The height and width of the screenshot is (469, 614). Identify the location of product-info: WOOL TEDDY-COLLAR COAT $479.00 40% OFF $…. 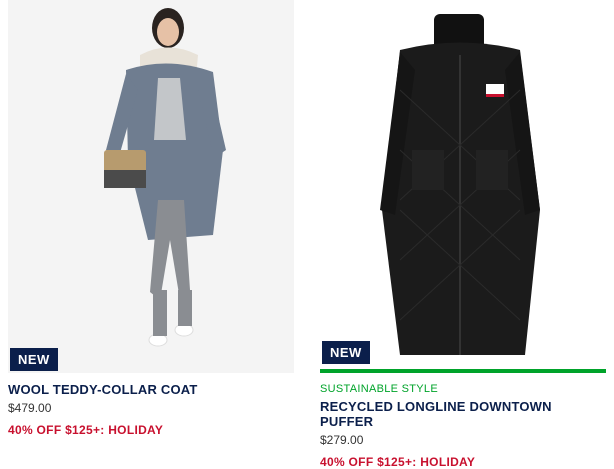
(151, 405).